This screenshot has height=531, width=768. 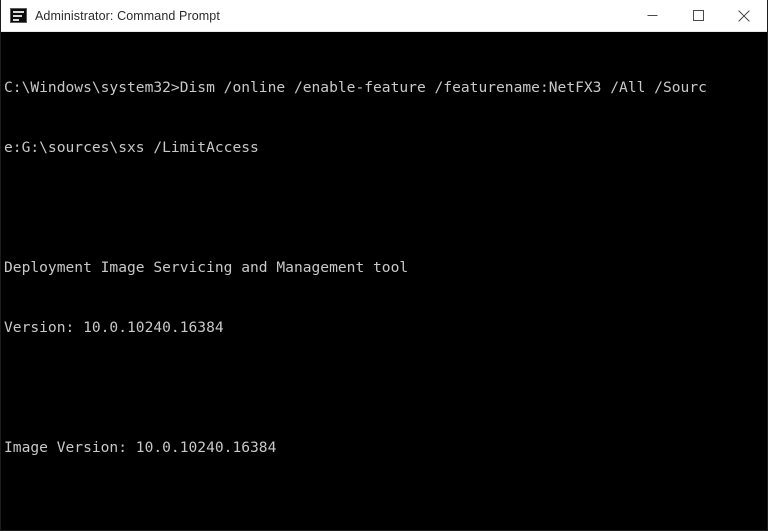 I want to click on window-controls, so click(x=698, y=16).